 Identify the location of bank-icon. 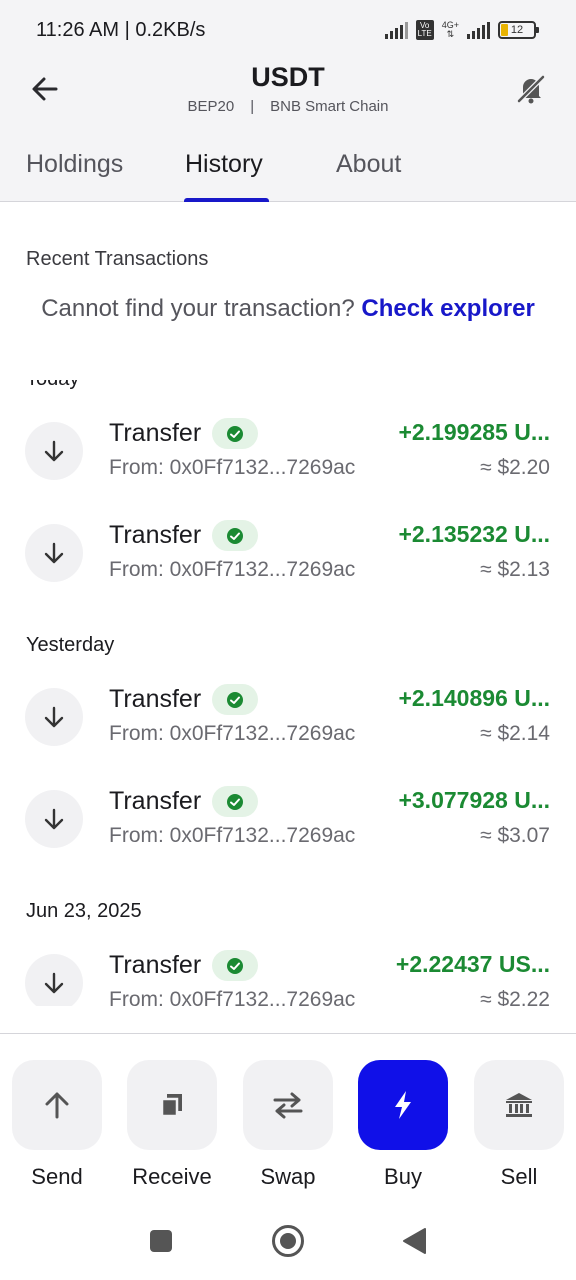
(519, 1105).